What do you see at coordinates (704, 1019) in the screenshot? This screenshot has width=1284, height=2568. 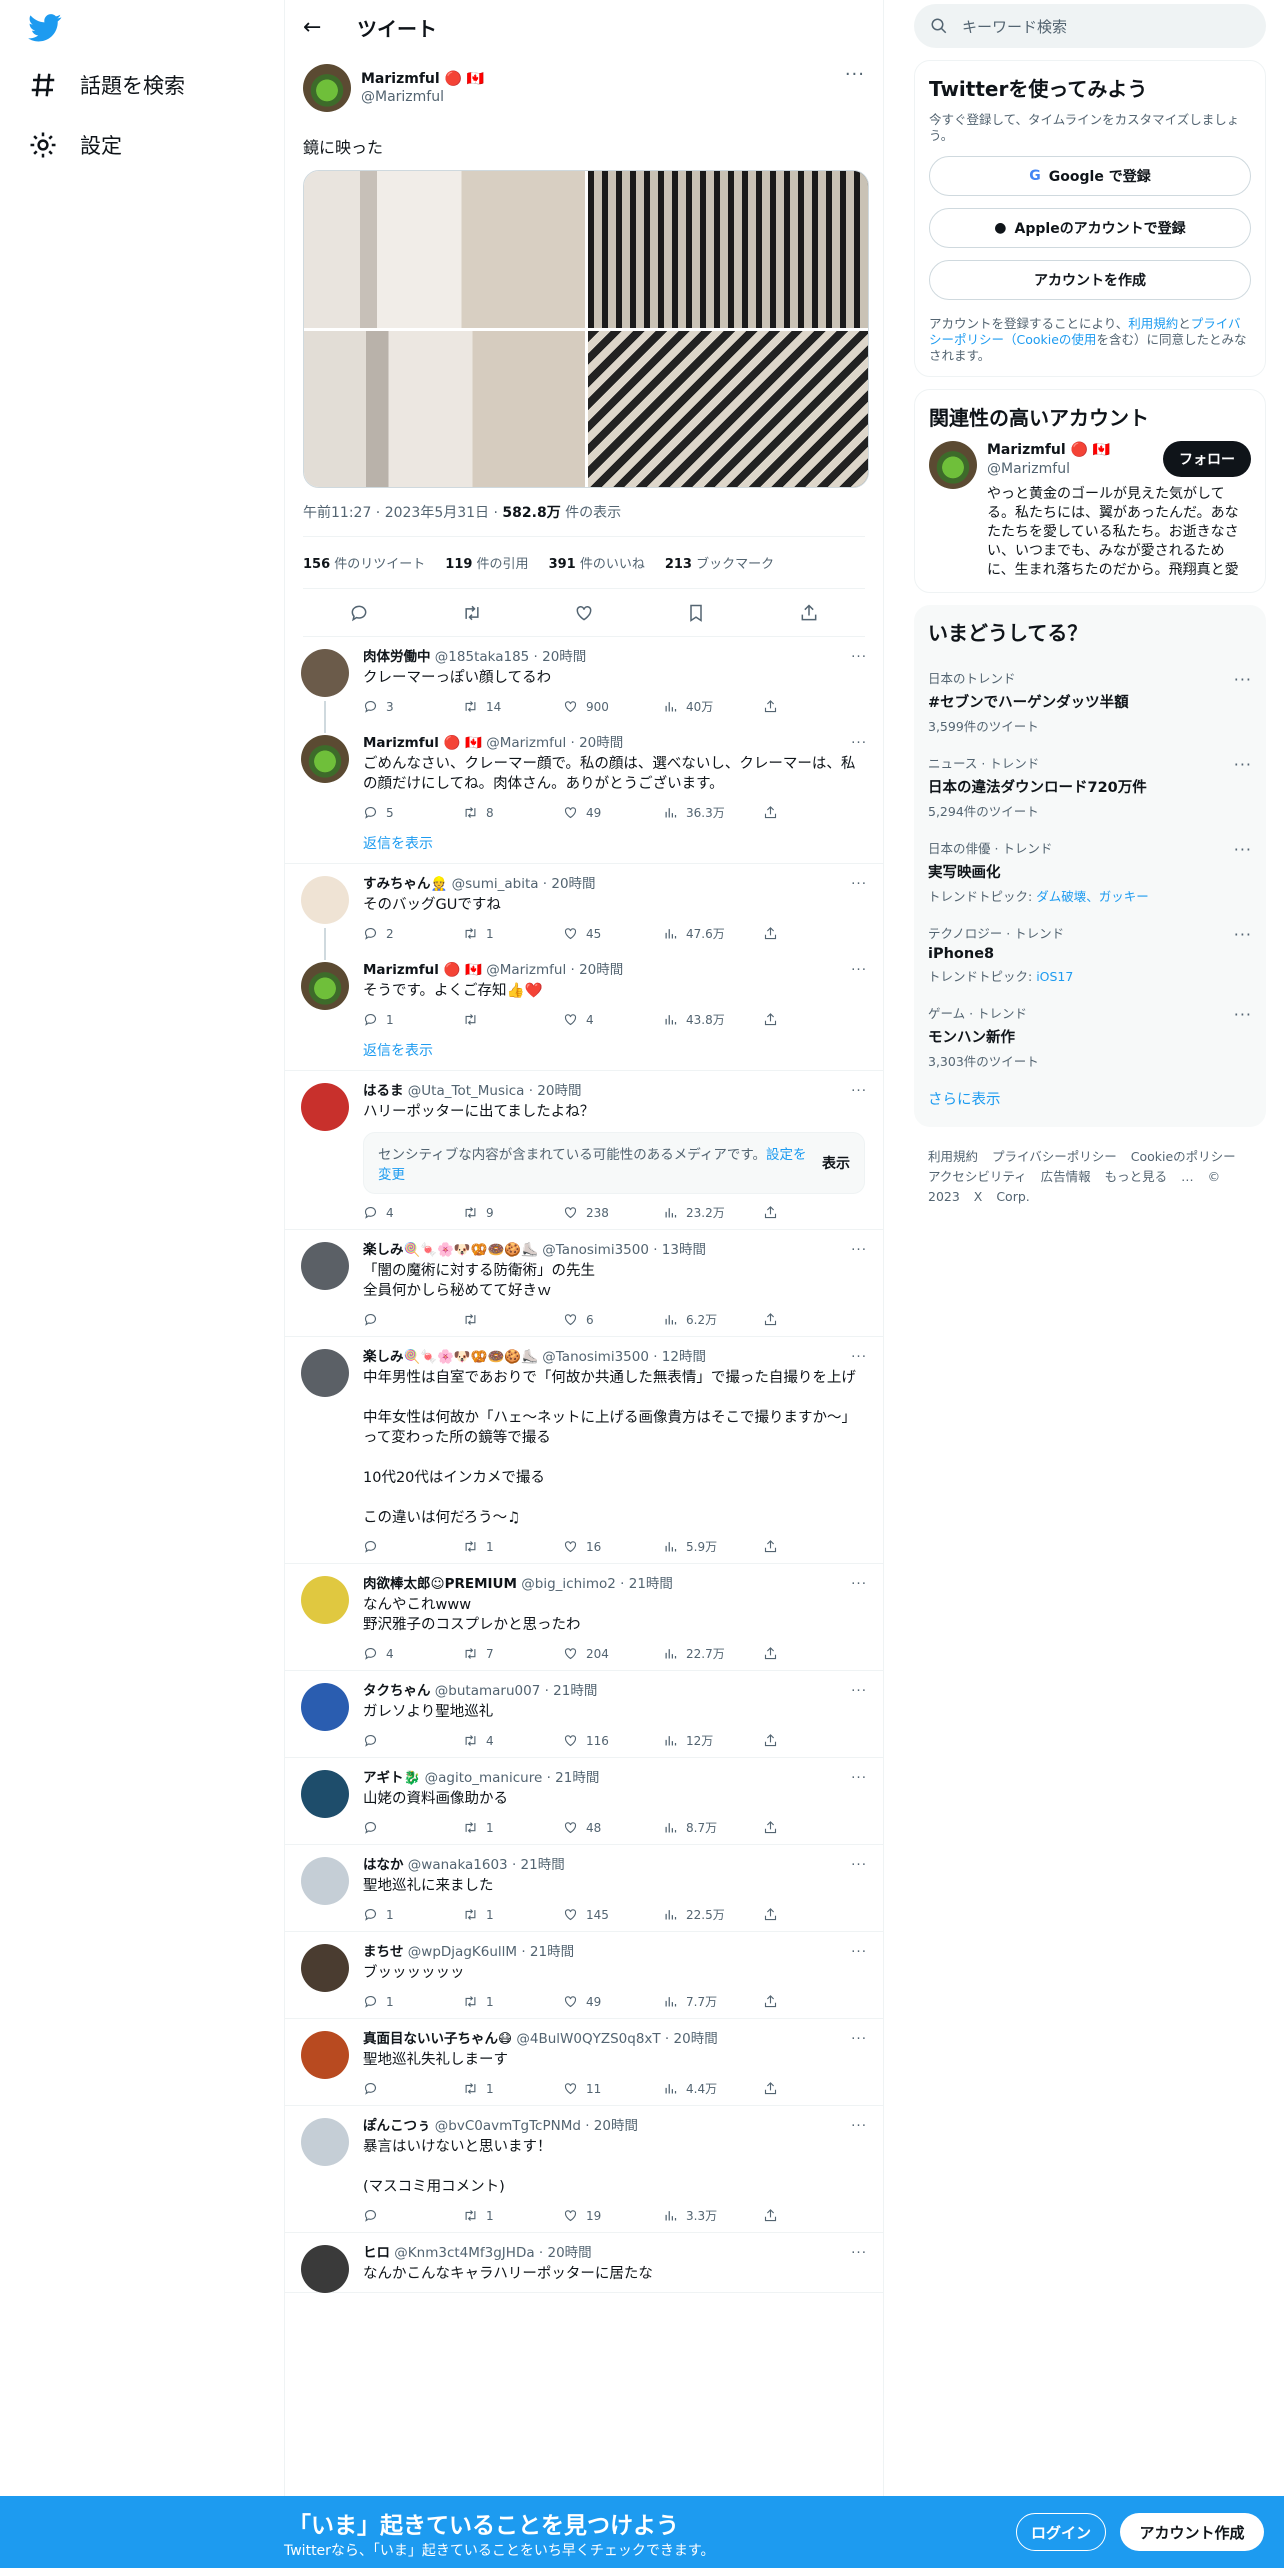 I see `view-count: 43.8万` at bounding box center [704, 1019].